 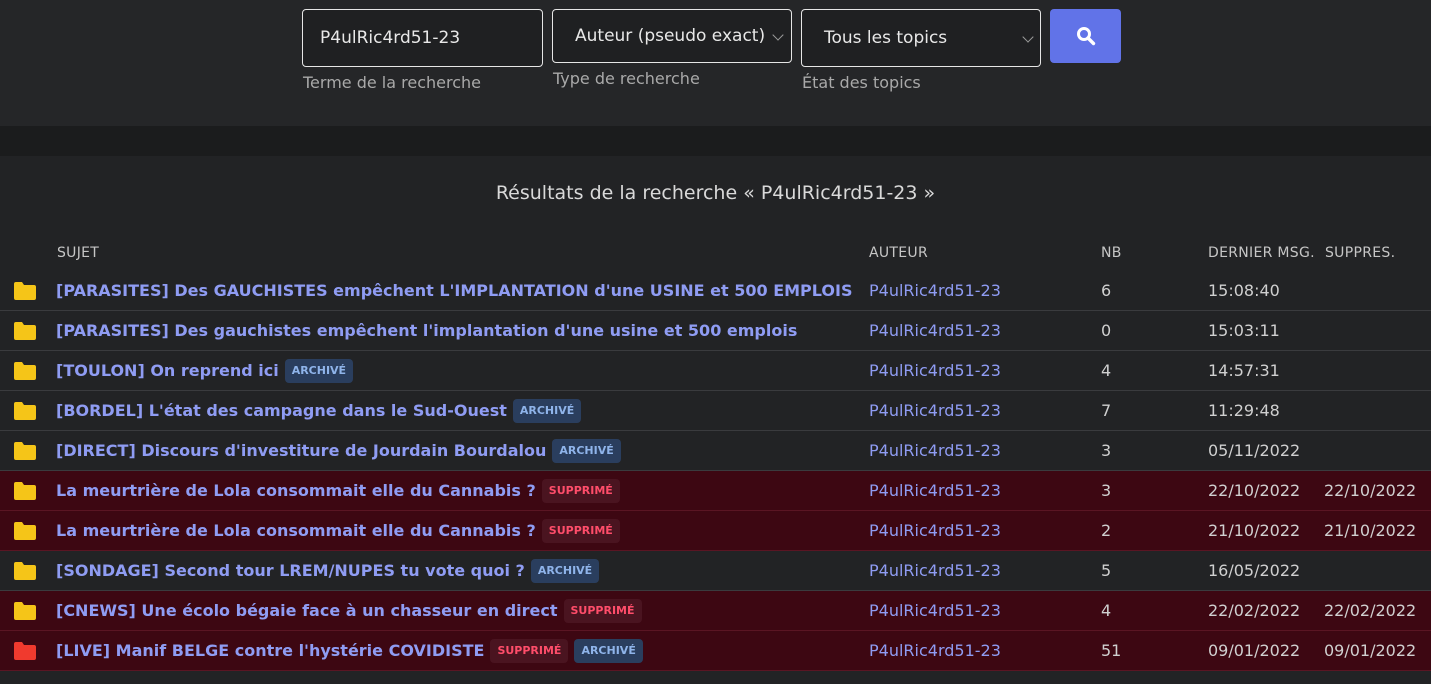 I want to click on last-message-date: 09/01/2022, so click(x=1254, y=650).